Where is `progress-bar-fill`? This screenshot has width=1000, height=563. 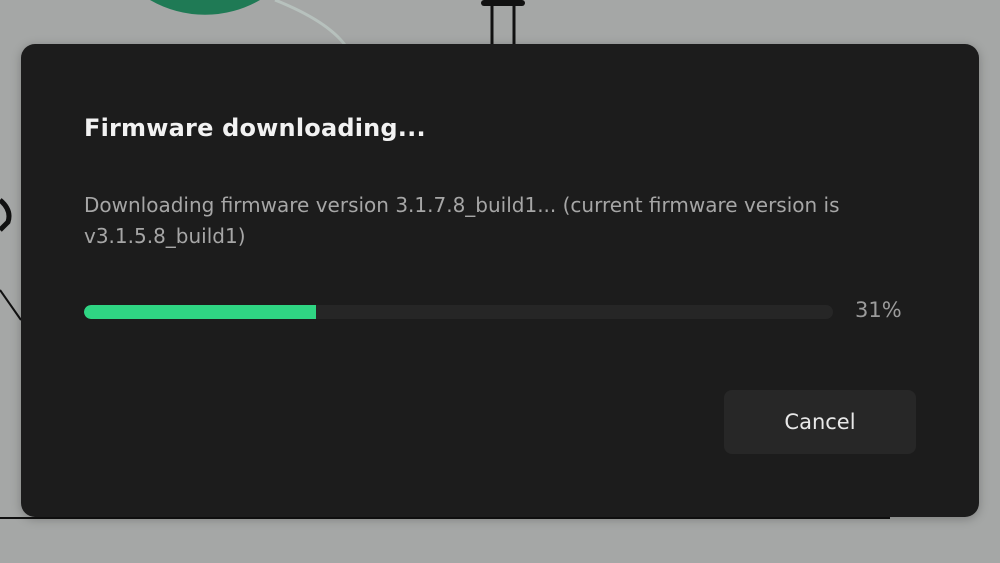 progress-bar-fill is located at coordinates (200, 312).